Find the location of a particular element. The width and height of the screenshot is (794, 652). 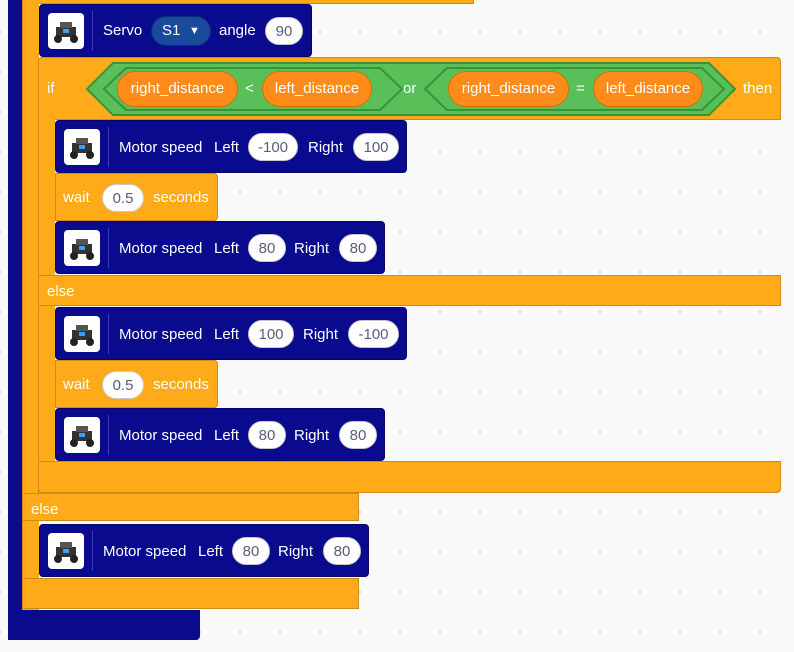

then-label: then is located at coordinates (758, 88).